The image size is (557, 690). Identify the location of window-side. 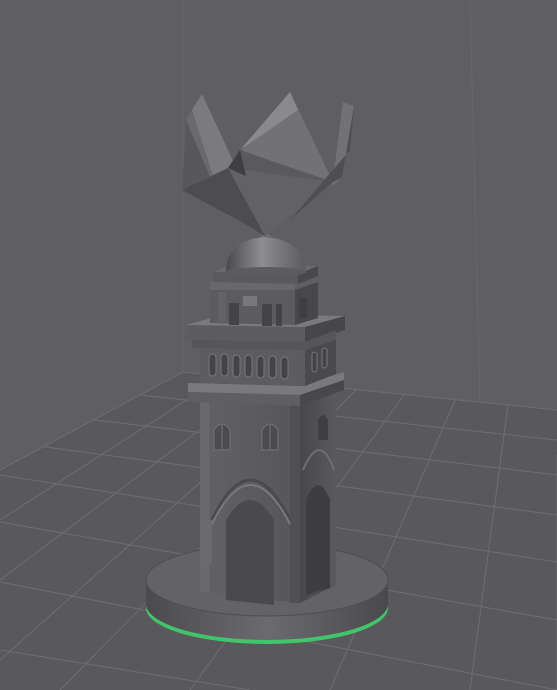
(323, 427).